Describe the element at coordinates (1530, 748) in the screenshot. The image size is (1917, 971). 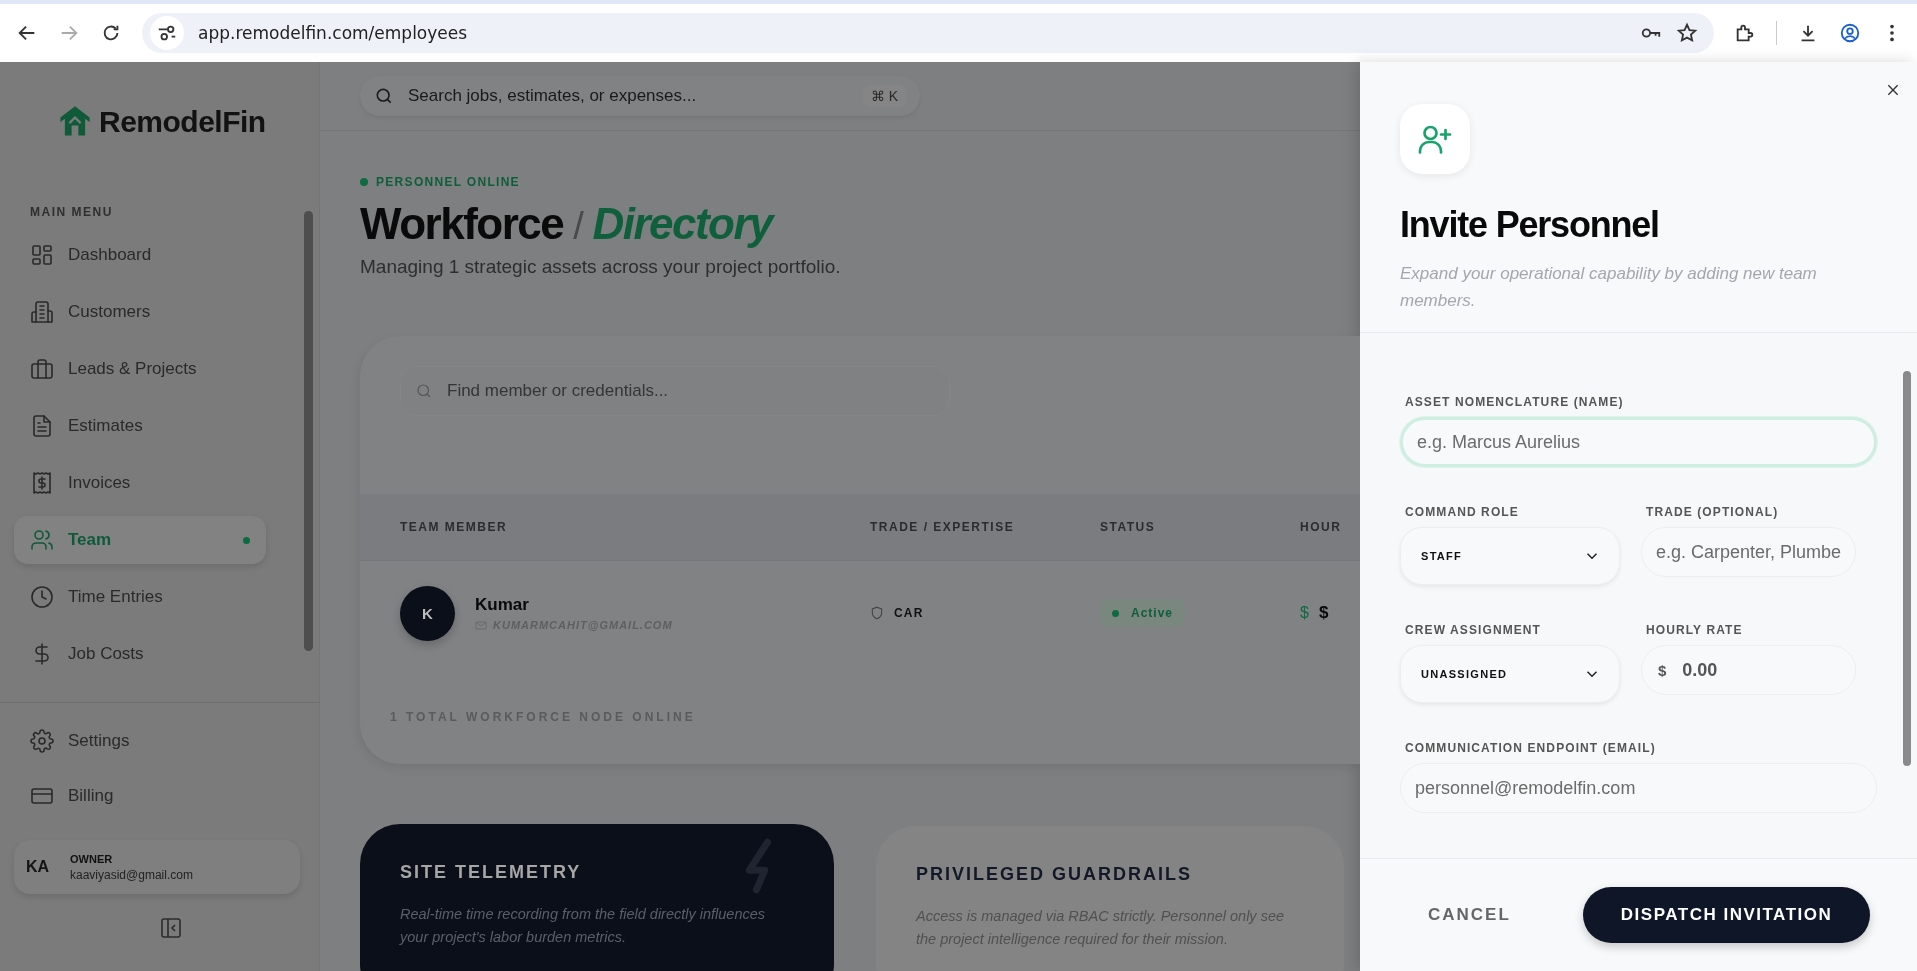
I see `field-label: COMMUNICATION ENDPOINT (EMAIL)` at that location.